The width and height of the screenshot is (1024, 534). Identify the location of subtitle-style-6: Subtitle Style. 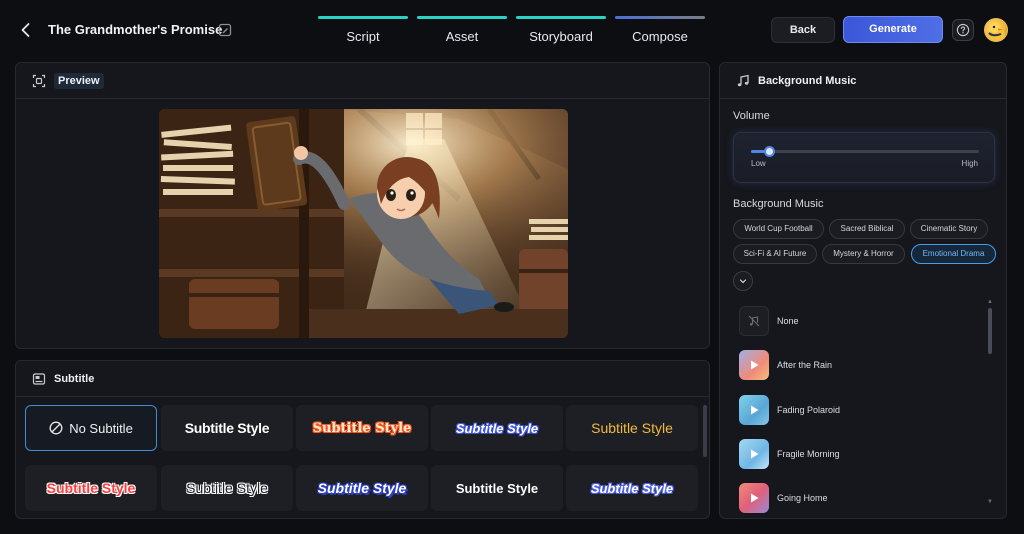
(227, 488).